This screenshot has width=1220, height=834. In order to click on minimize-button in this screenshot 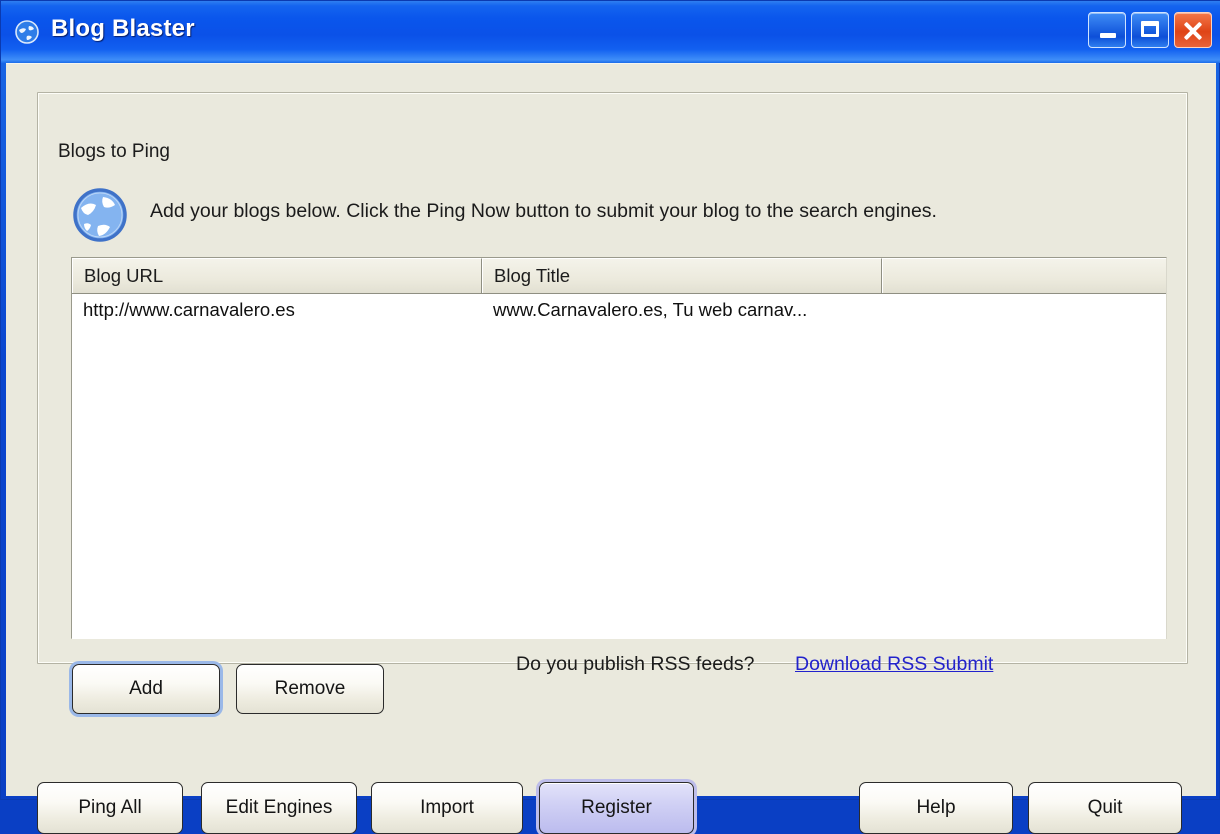, I will do `click(1107, 30)`.